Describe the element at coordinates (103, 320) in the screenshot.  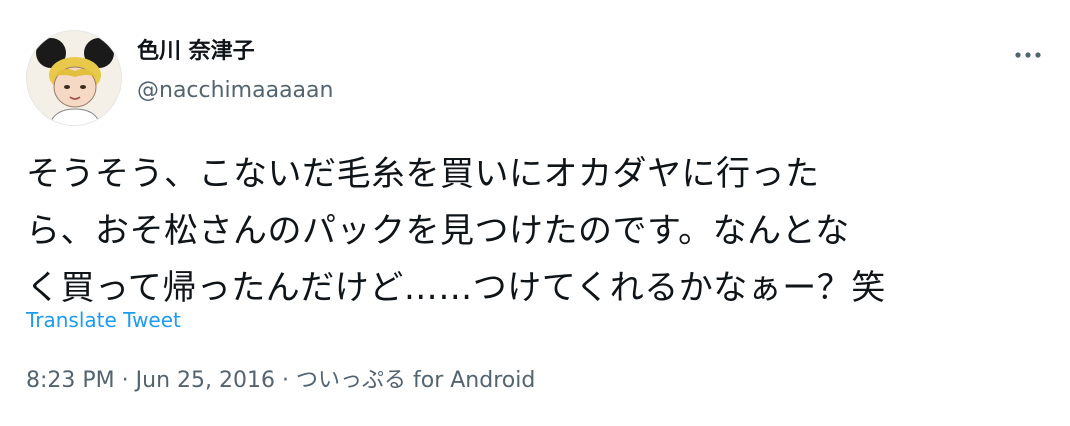
I see `translate-tweet-link: Translate Tweet` at that location.